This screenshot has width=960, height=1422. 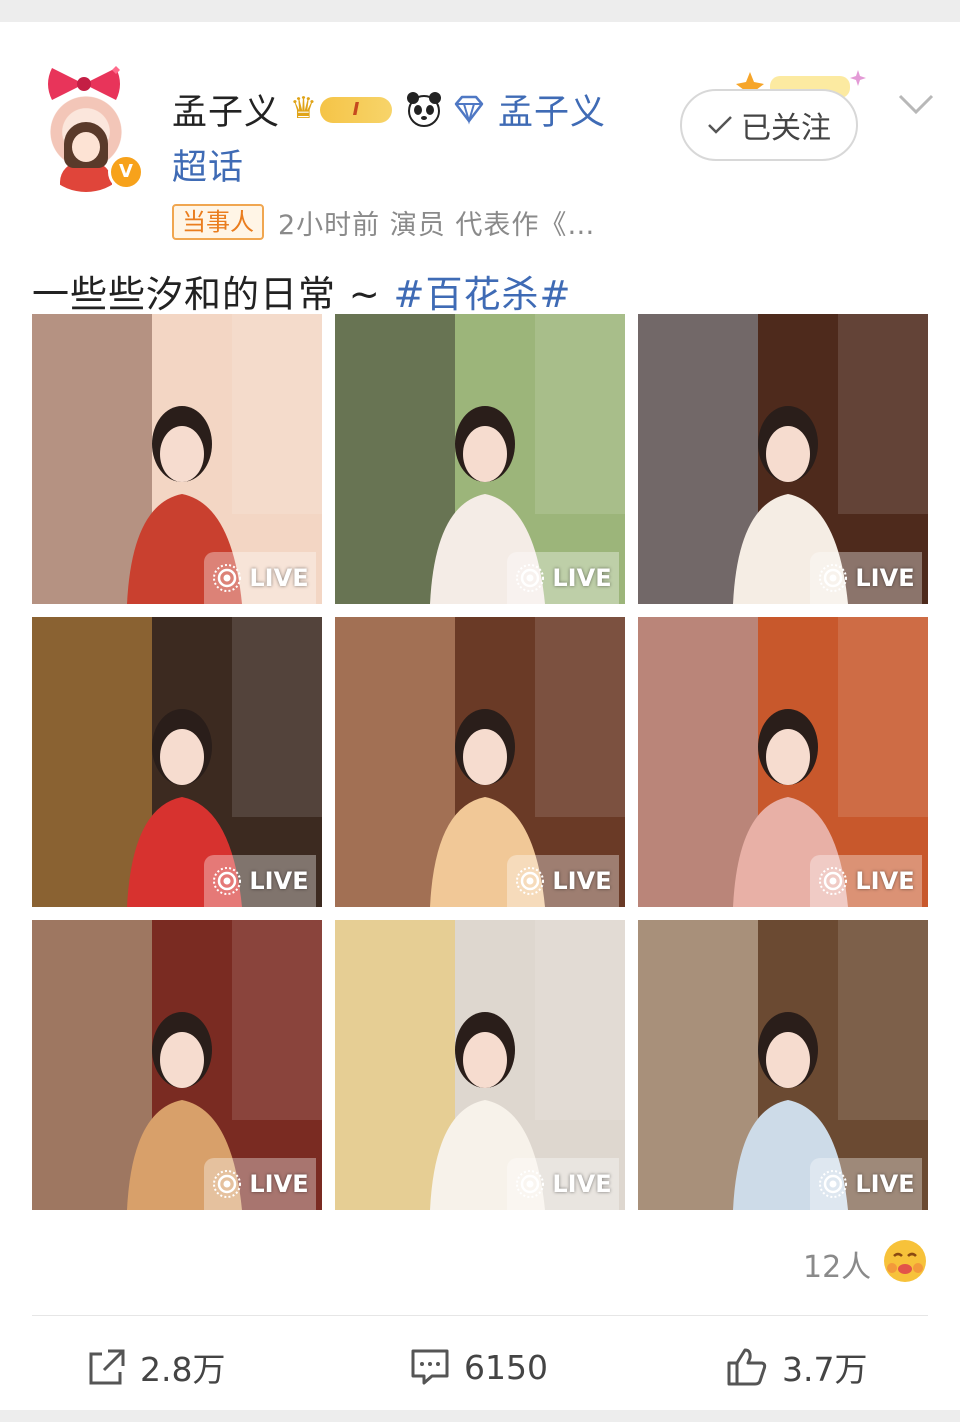 What do you see at coordinates (424, 109) in the screenshot?
I see `panda-icon` at bounding box center [424, 109].